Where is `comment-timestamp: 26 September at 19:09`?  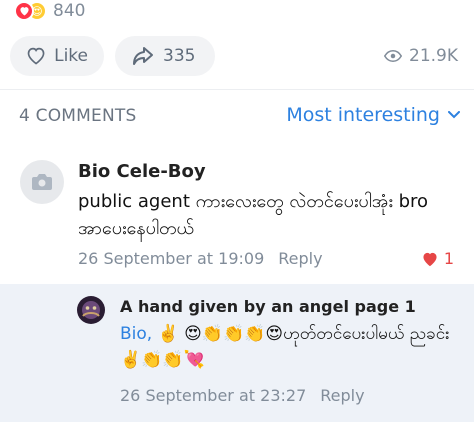
comment-timestamp: 26 September at 19:09 is located at coordinates (171, 258).